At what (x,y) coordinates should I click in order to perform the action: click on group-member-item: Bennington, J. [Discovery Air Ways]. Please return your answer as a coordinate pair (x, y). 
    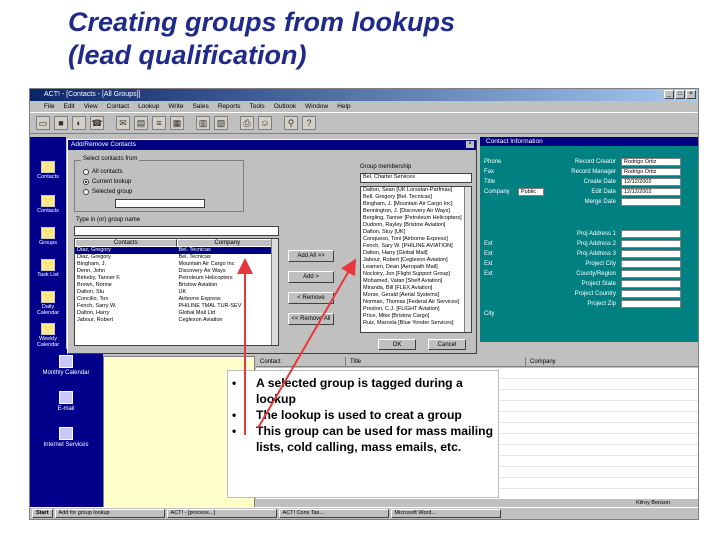
    Looking at the image, I should click on (416, 211).